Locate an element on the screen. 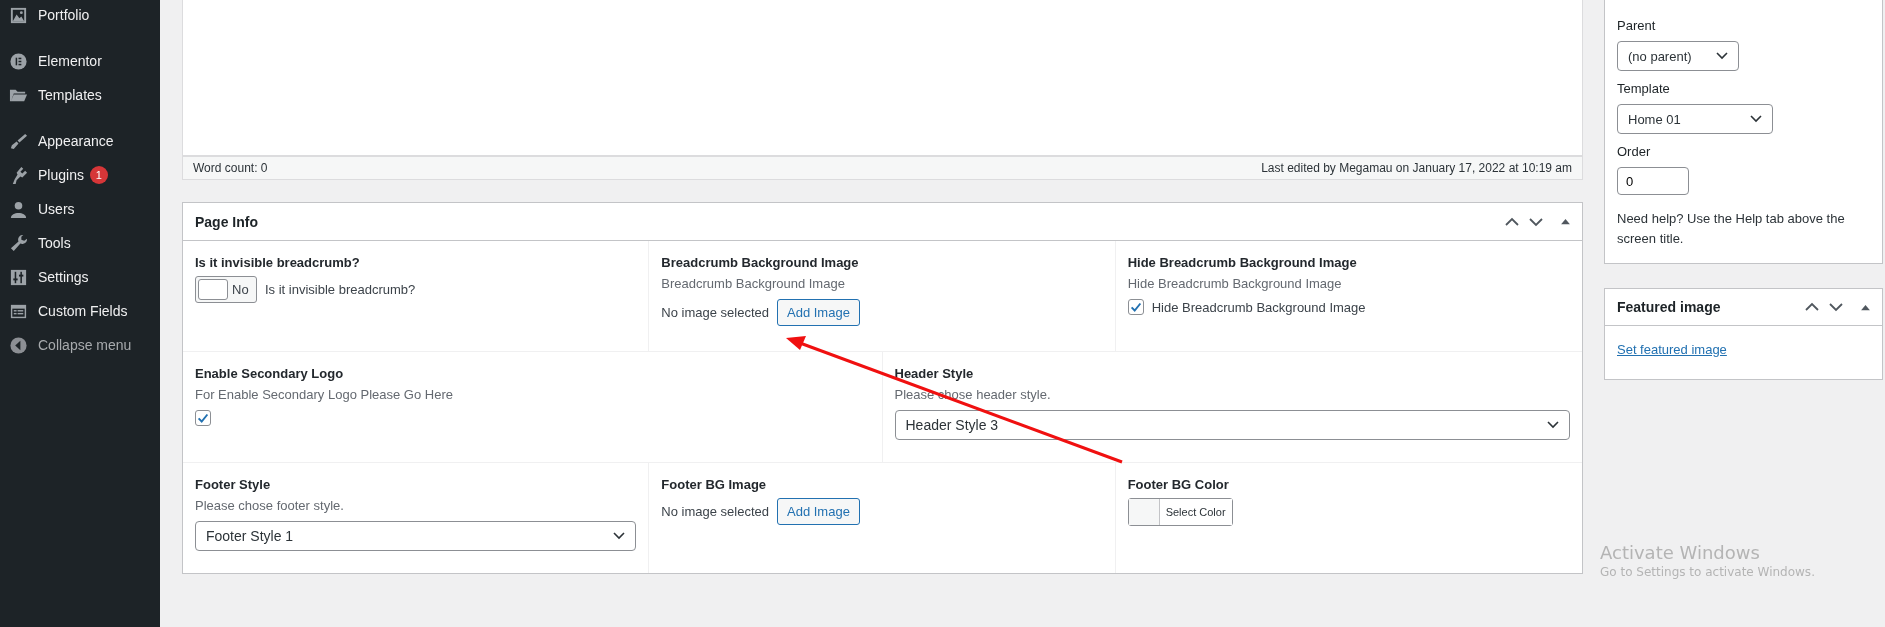 The image size is (1885, 627). field-description: For Enable Secondary Logo Please Go Here is located at coordinates (324, 394).